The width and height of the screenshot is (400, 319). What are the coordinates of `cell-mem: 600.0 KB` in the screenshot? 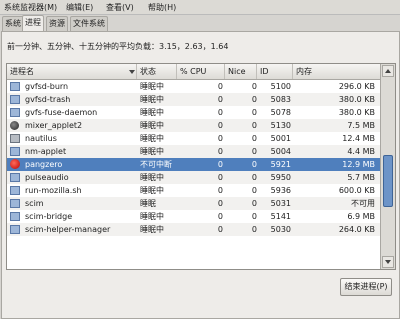 It's located at (356, 190).